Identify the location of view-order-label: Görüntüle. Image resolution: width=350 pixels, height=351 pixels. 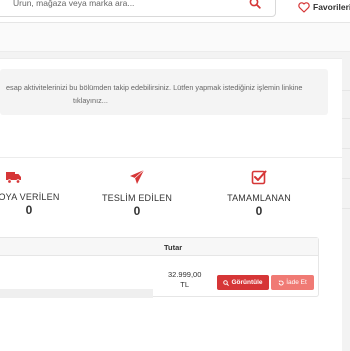
(247, 282).